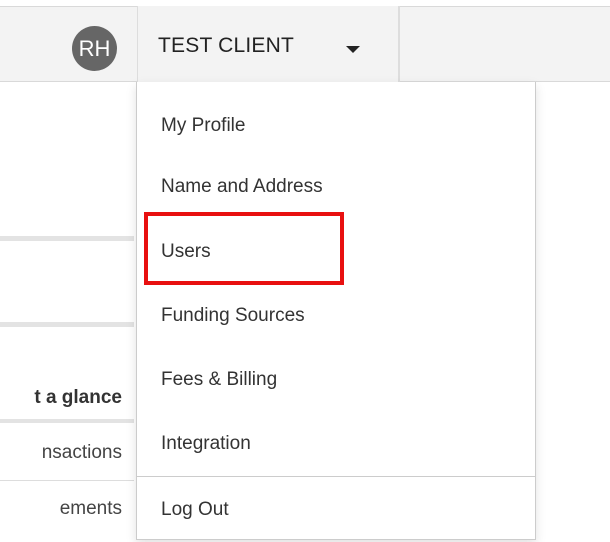  What do you see at coordinates (61, 509) in the screenshot?
I see `statements-link: ements` at bounding box center [61, 509].